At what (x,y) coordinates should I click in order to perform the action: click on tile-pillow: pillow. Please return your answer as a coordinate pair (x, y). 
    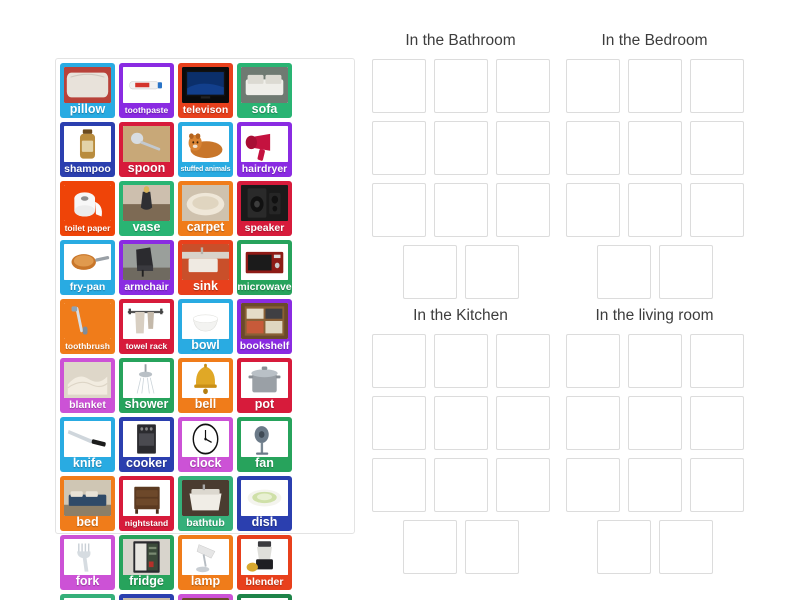
    Looking at the image, I should click on (87, 90).